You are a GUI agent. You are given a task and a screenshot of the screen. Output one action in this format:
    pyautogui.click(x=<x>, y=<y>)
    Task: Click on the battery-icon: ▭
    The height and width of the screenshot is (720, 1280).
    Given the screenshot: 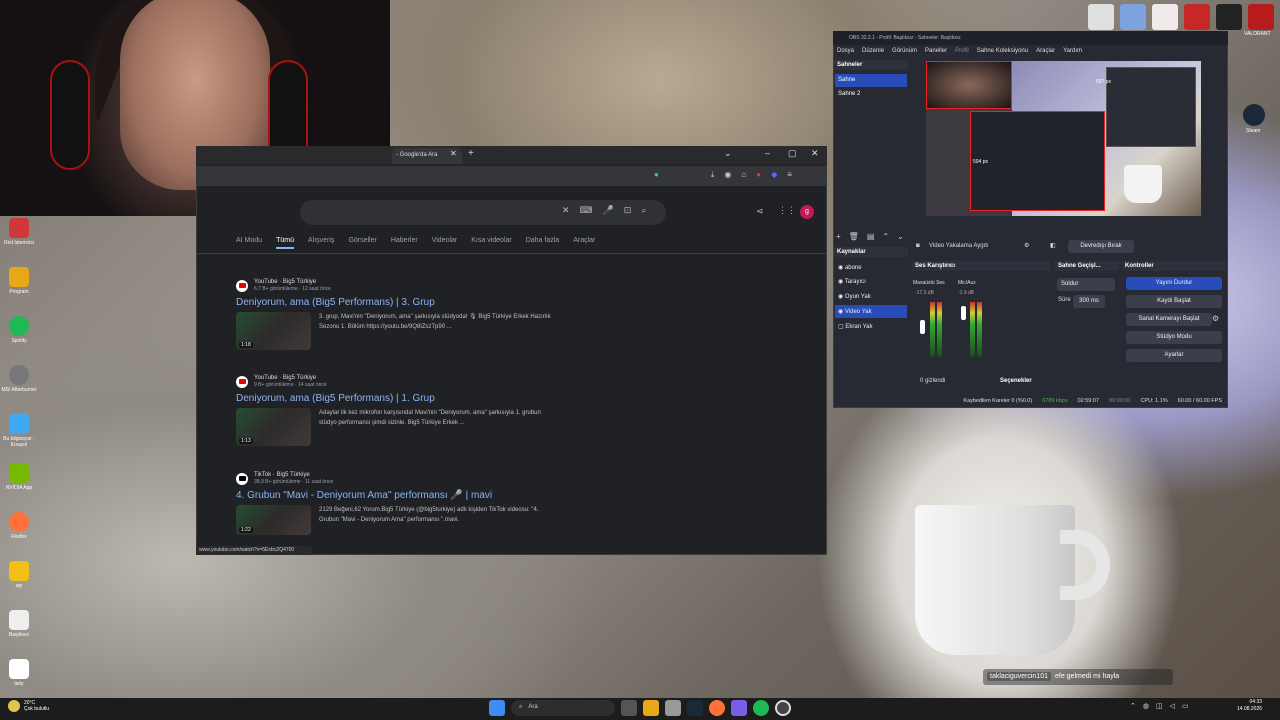 What is the action you would take?
    pyautogui.click(x=1185, y=706)
    